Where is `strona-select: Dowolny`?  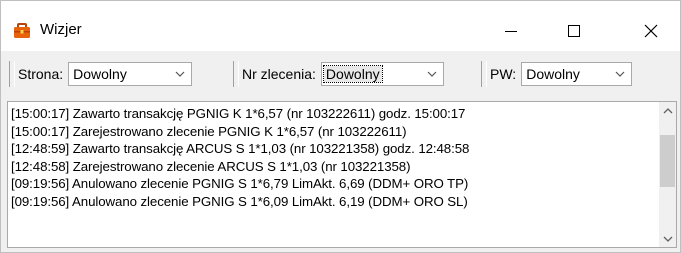
strona-select: Dowolny is located at coordinates (130, 74).